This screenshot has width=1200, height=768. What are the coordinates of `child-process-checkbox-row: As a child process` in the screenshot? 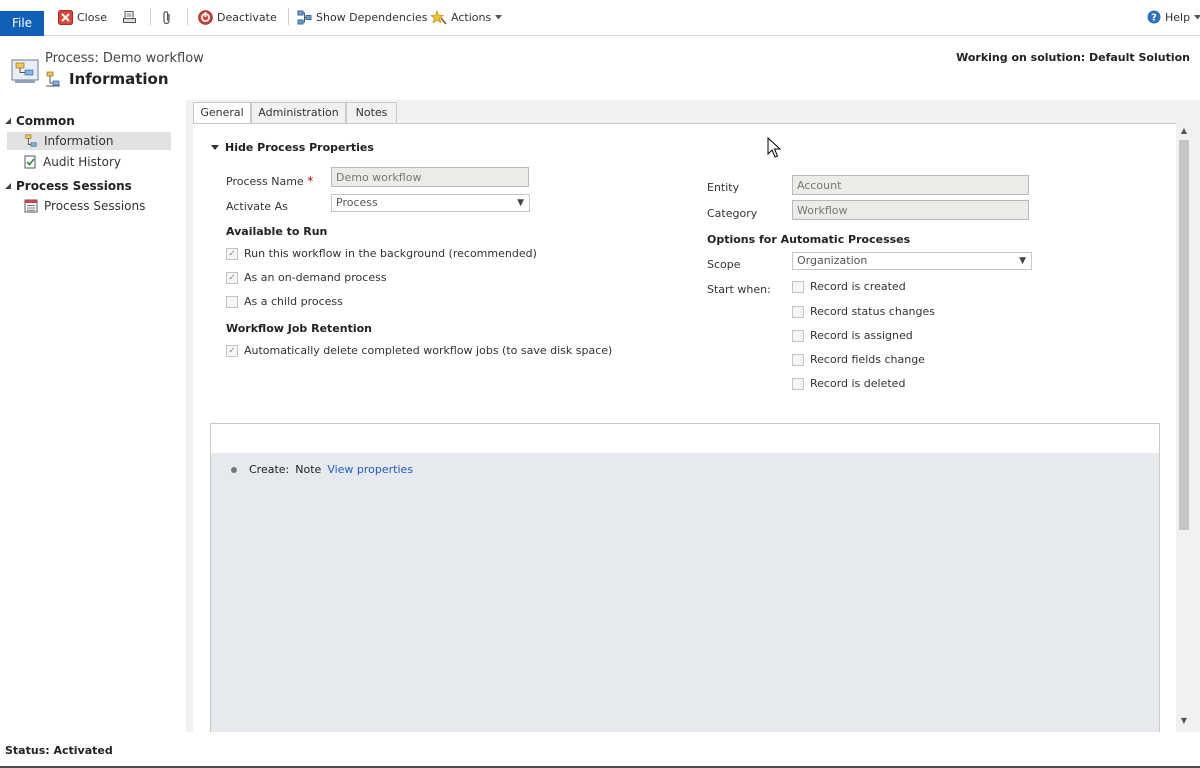 It's located at (284, 301).